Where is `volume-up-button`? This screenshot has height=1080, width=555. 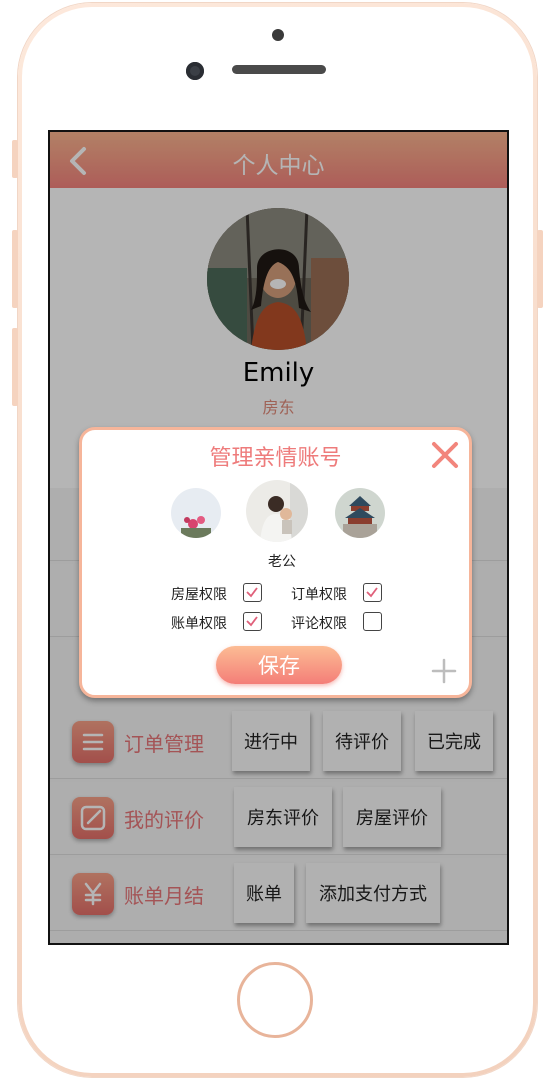 volume-up-button is located at coordinates (15, 269).